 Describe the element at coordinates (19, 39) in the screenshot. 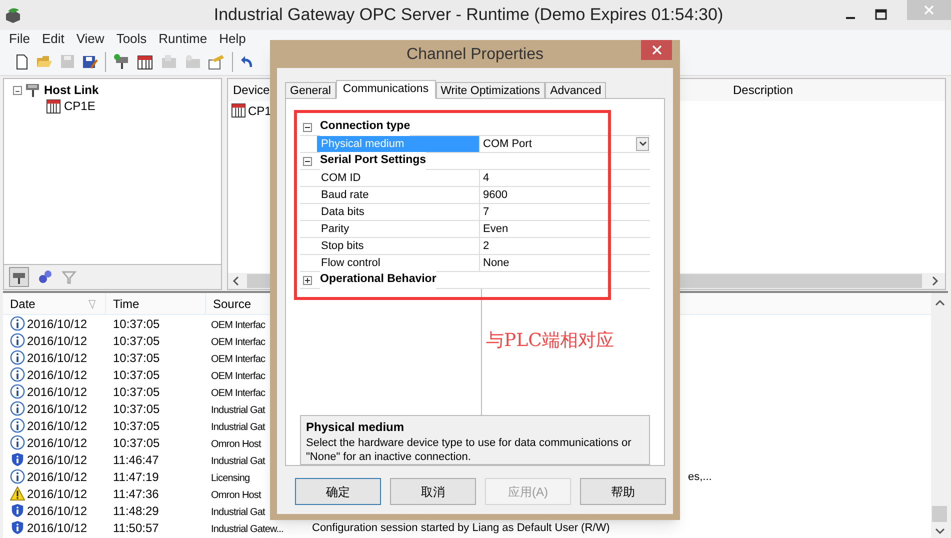

I see `menu-item: File` at that location.